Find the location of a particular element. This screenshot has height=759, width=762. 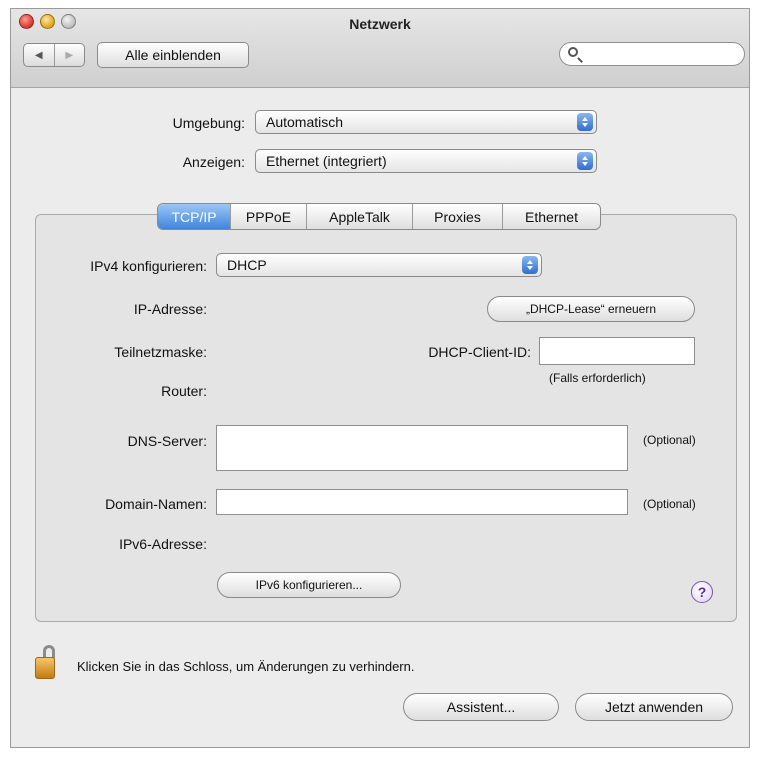

domain-names-hint: (Optional) is located at coordinates (669, 504).